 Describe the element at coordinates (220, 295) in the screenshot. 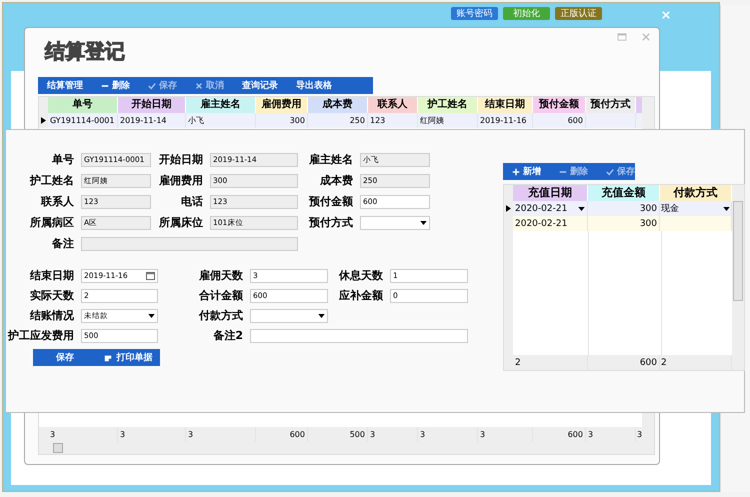

I see `field-label: 合计金额` at that location.